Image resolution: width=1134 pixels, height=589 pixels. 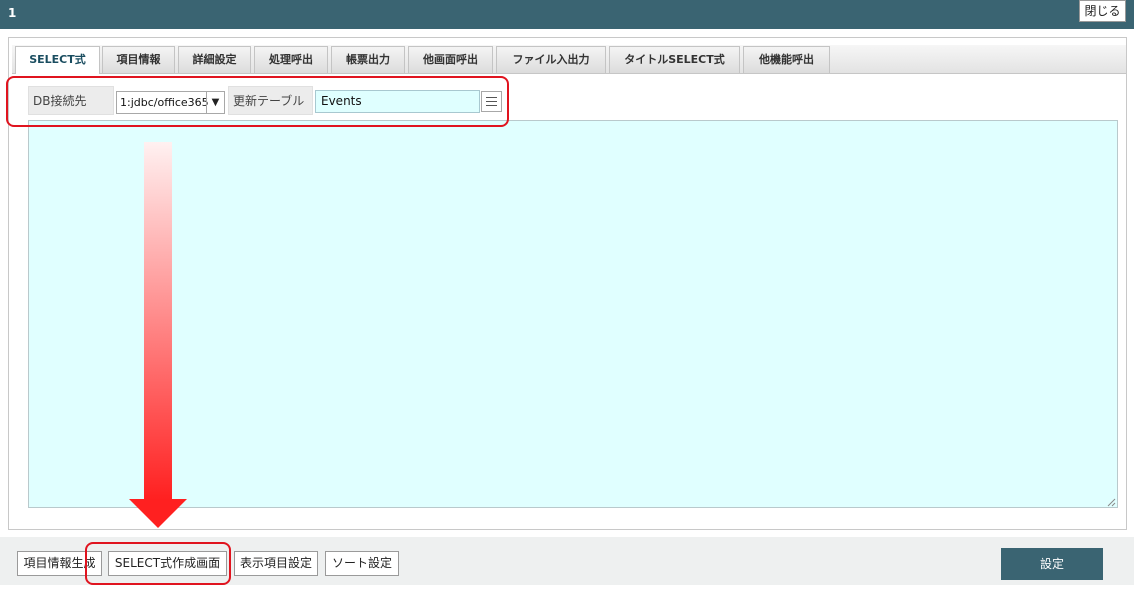 What do you see at coordinates (567, 14) in the screenshot?
I see `title-bar: 1` at bounding box center [567, 14].